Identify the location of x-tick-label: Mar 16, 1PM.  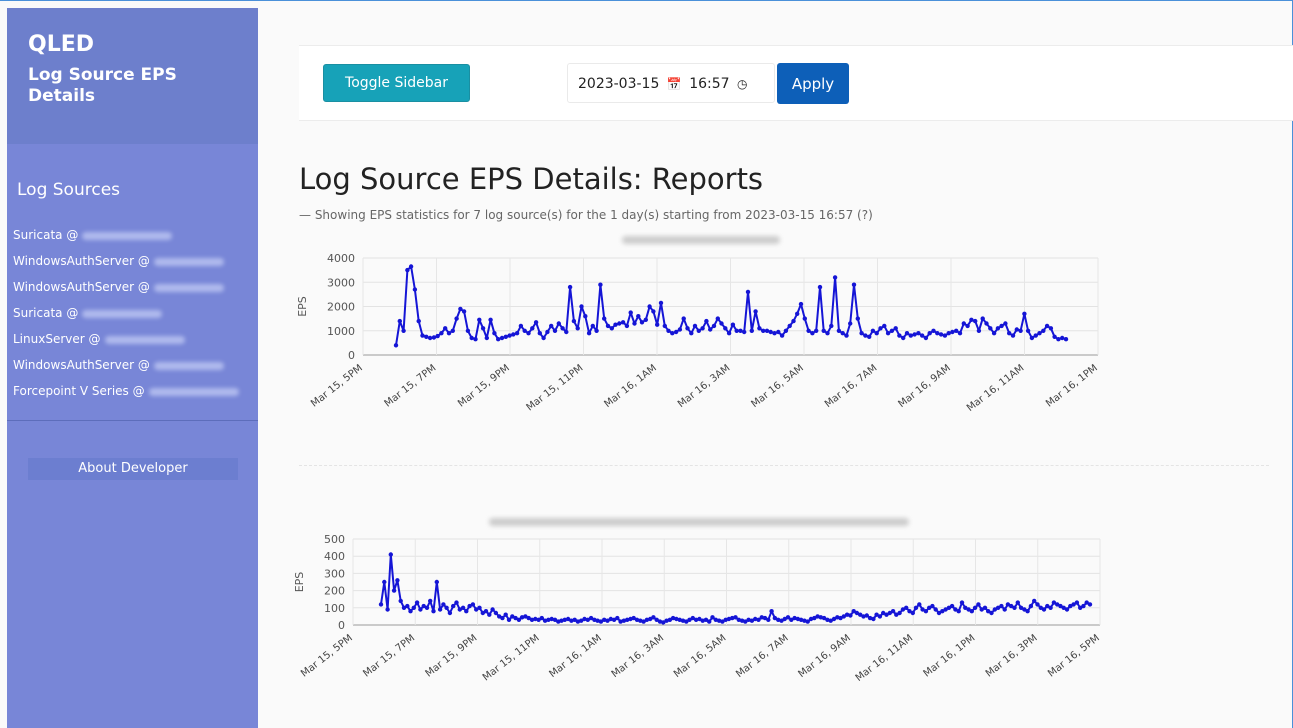
(950, 656).